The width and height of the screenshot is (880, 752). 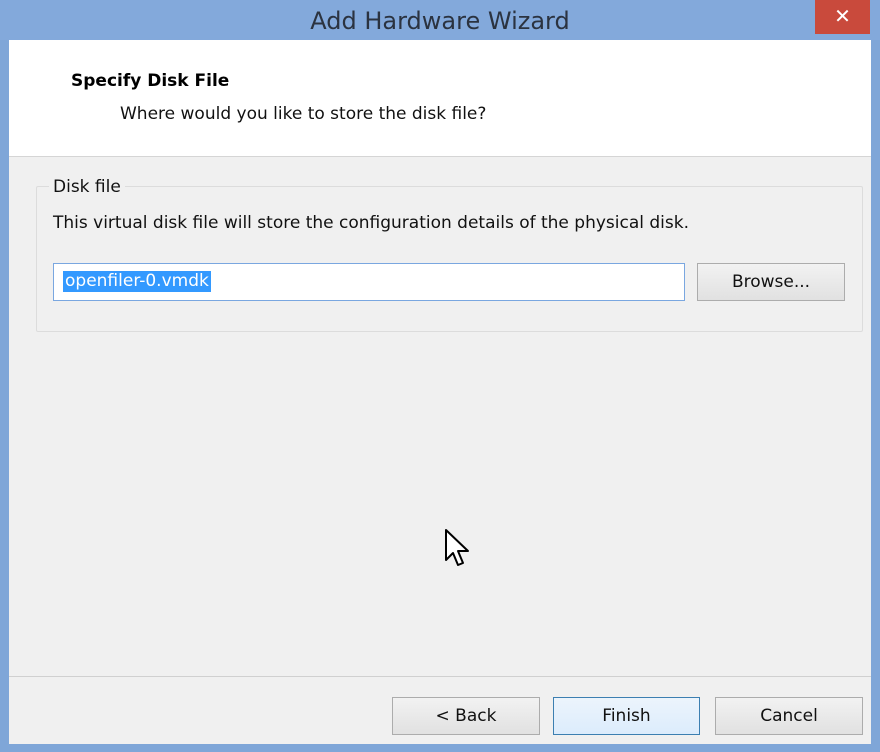 What do you see at coordinates (466, 716) in the screenshot?
I see `back-button: < Back` at bounding box center [466, 716].